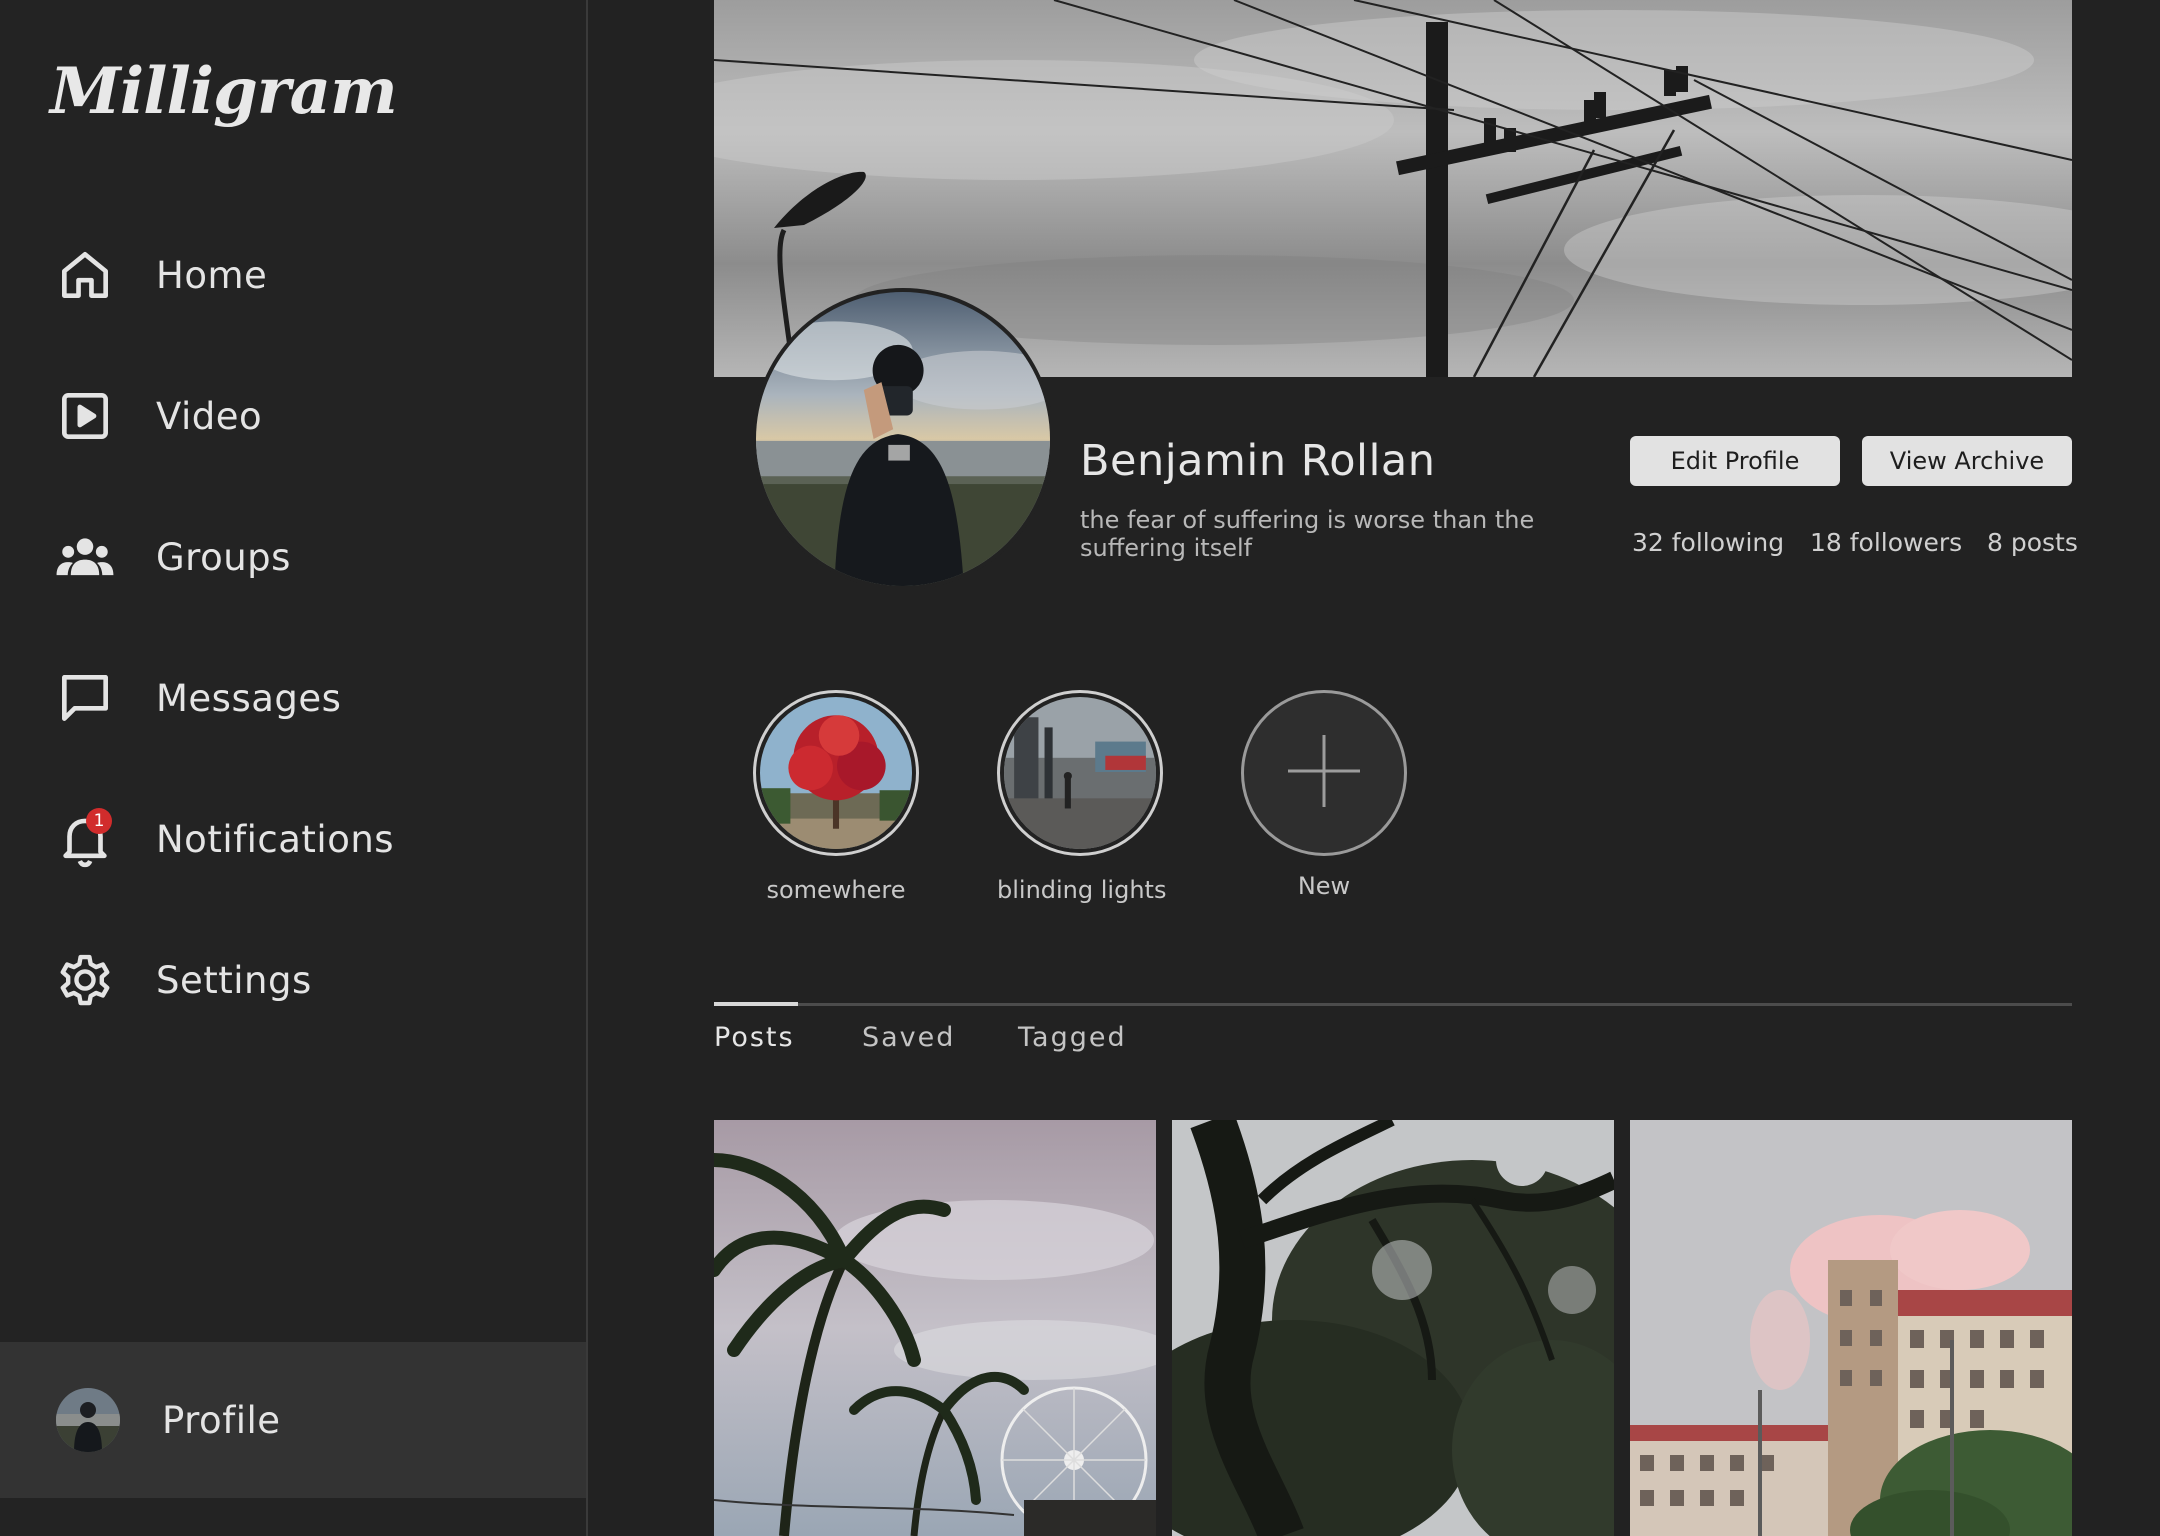  Describe the element at coordinates (293, 557) in the screenshot. I see `sidebar-item-groups: Groups` at that location.